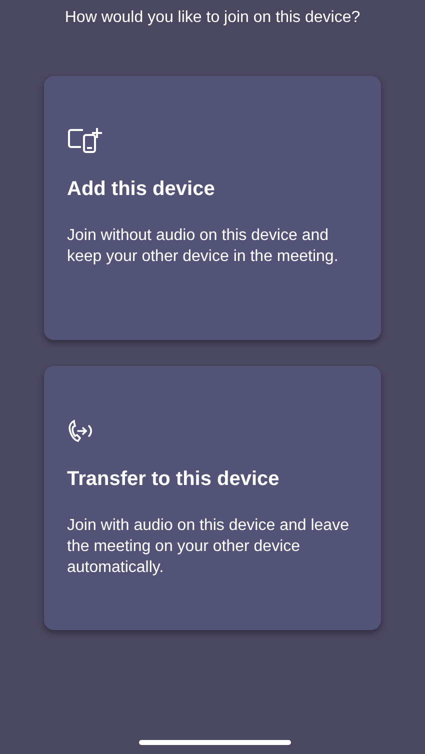 This screenshot has width=425, height=754. What do you see at coordinates (212, 18) in the screenshot?
I see `page-heading: How would you like to join on this device?` at bounding box center [212, 18].